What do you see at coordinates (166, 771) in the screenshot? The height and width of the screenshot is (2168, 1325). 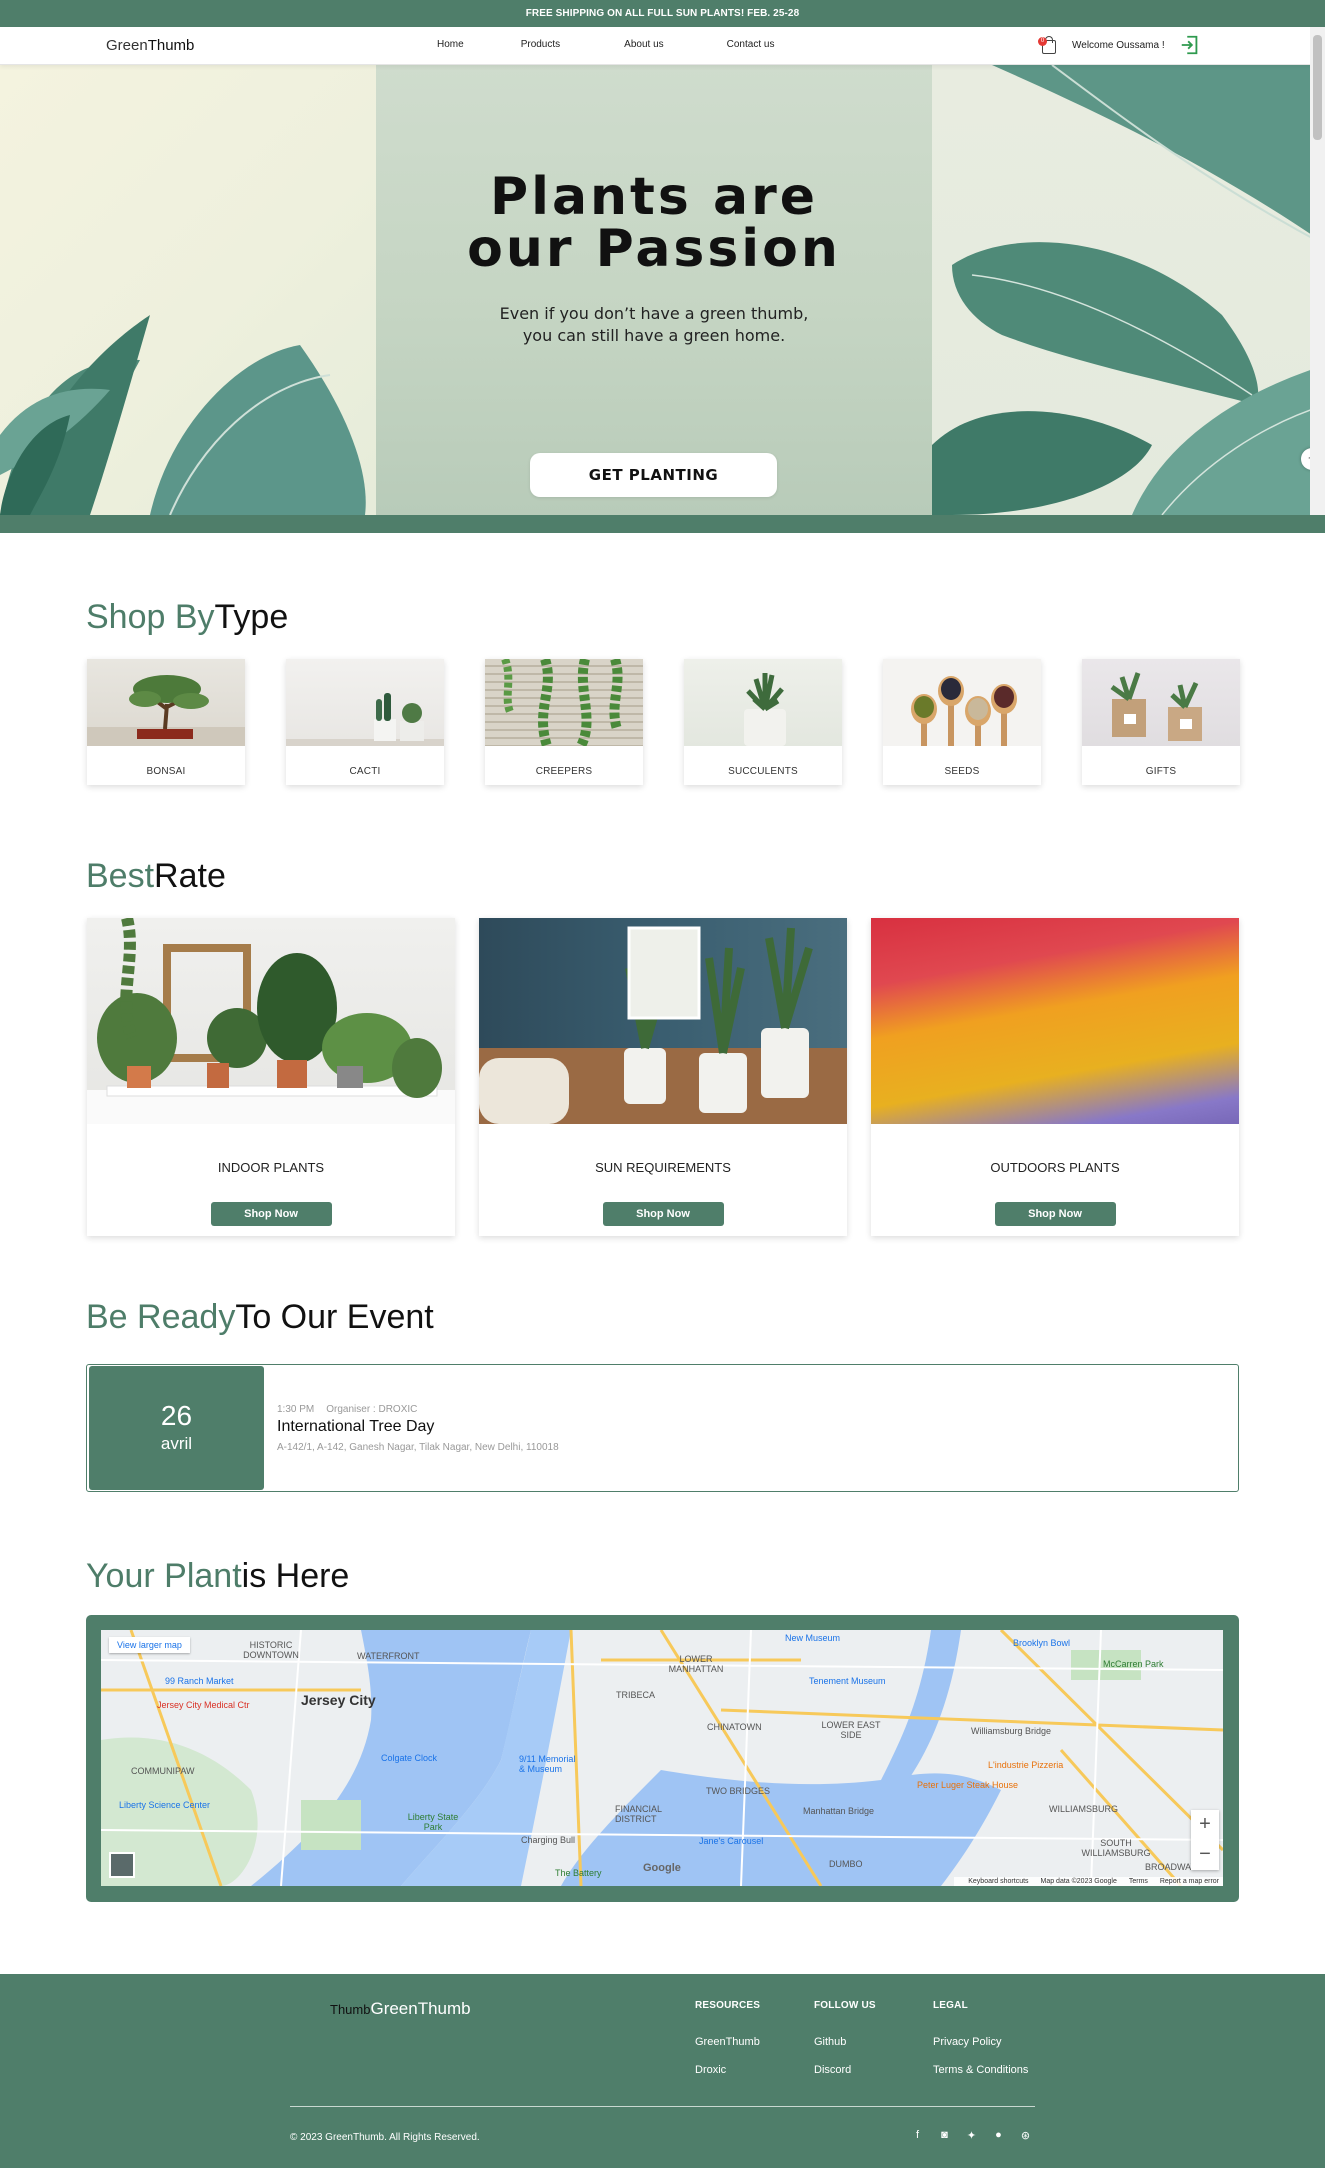 I see `type-label-bonsai: BONSAI` at bounding box center [166, 771].